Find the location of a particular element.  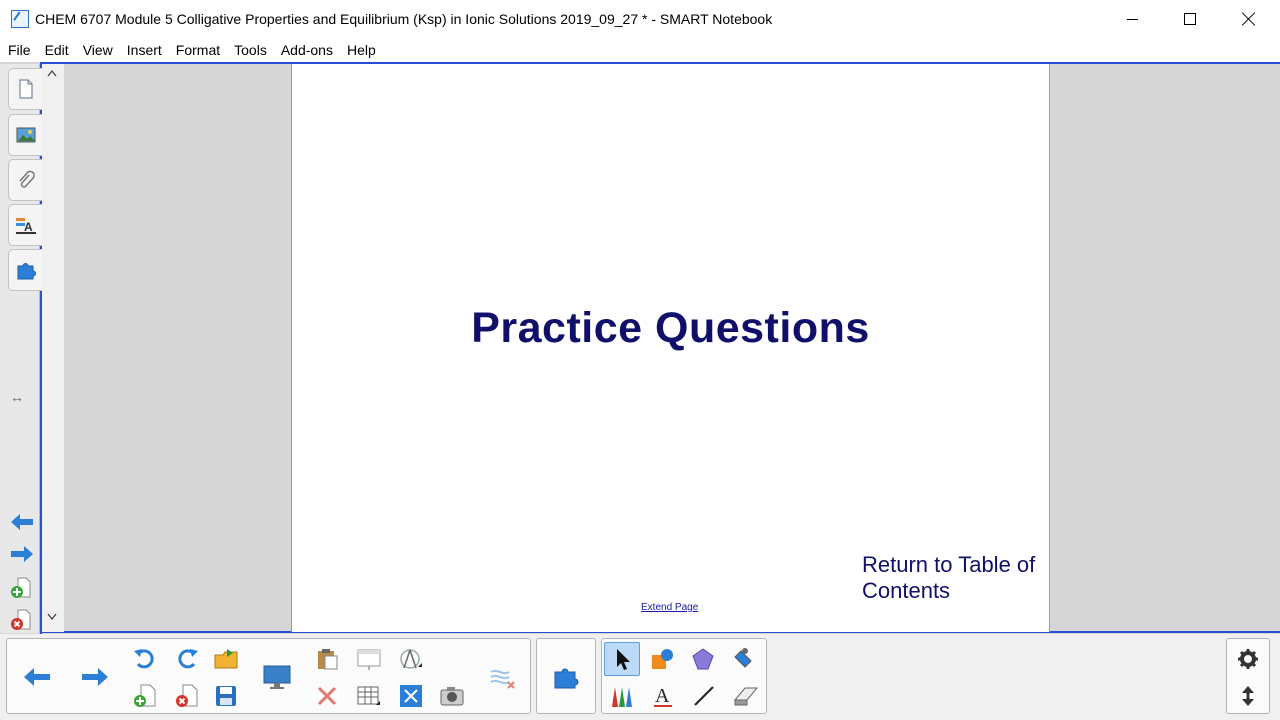

pens-icon is located at coordinates (622, 697).